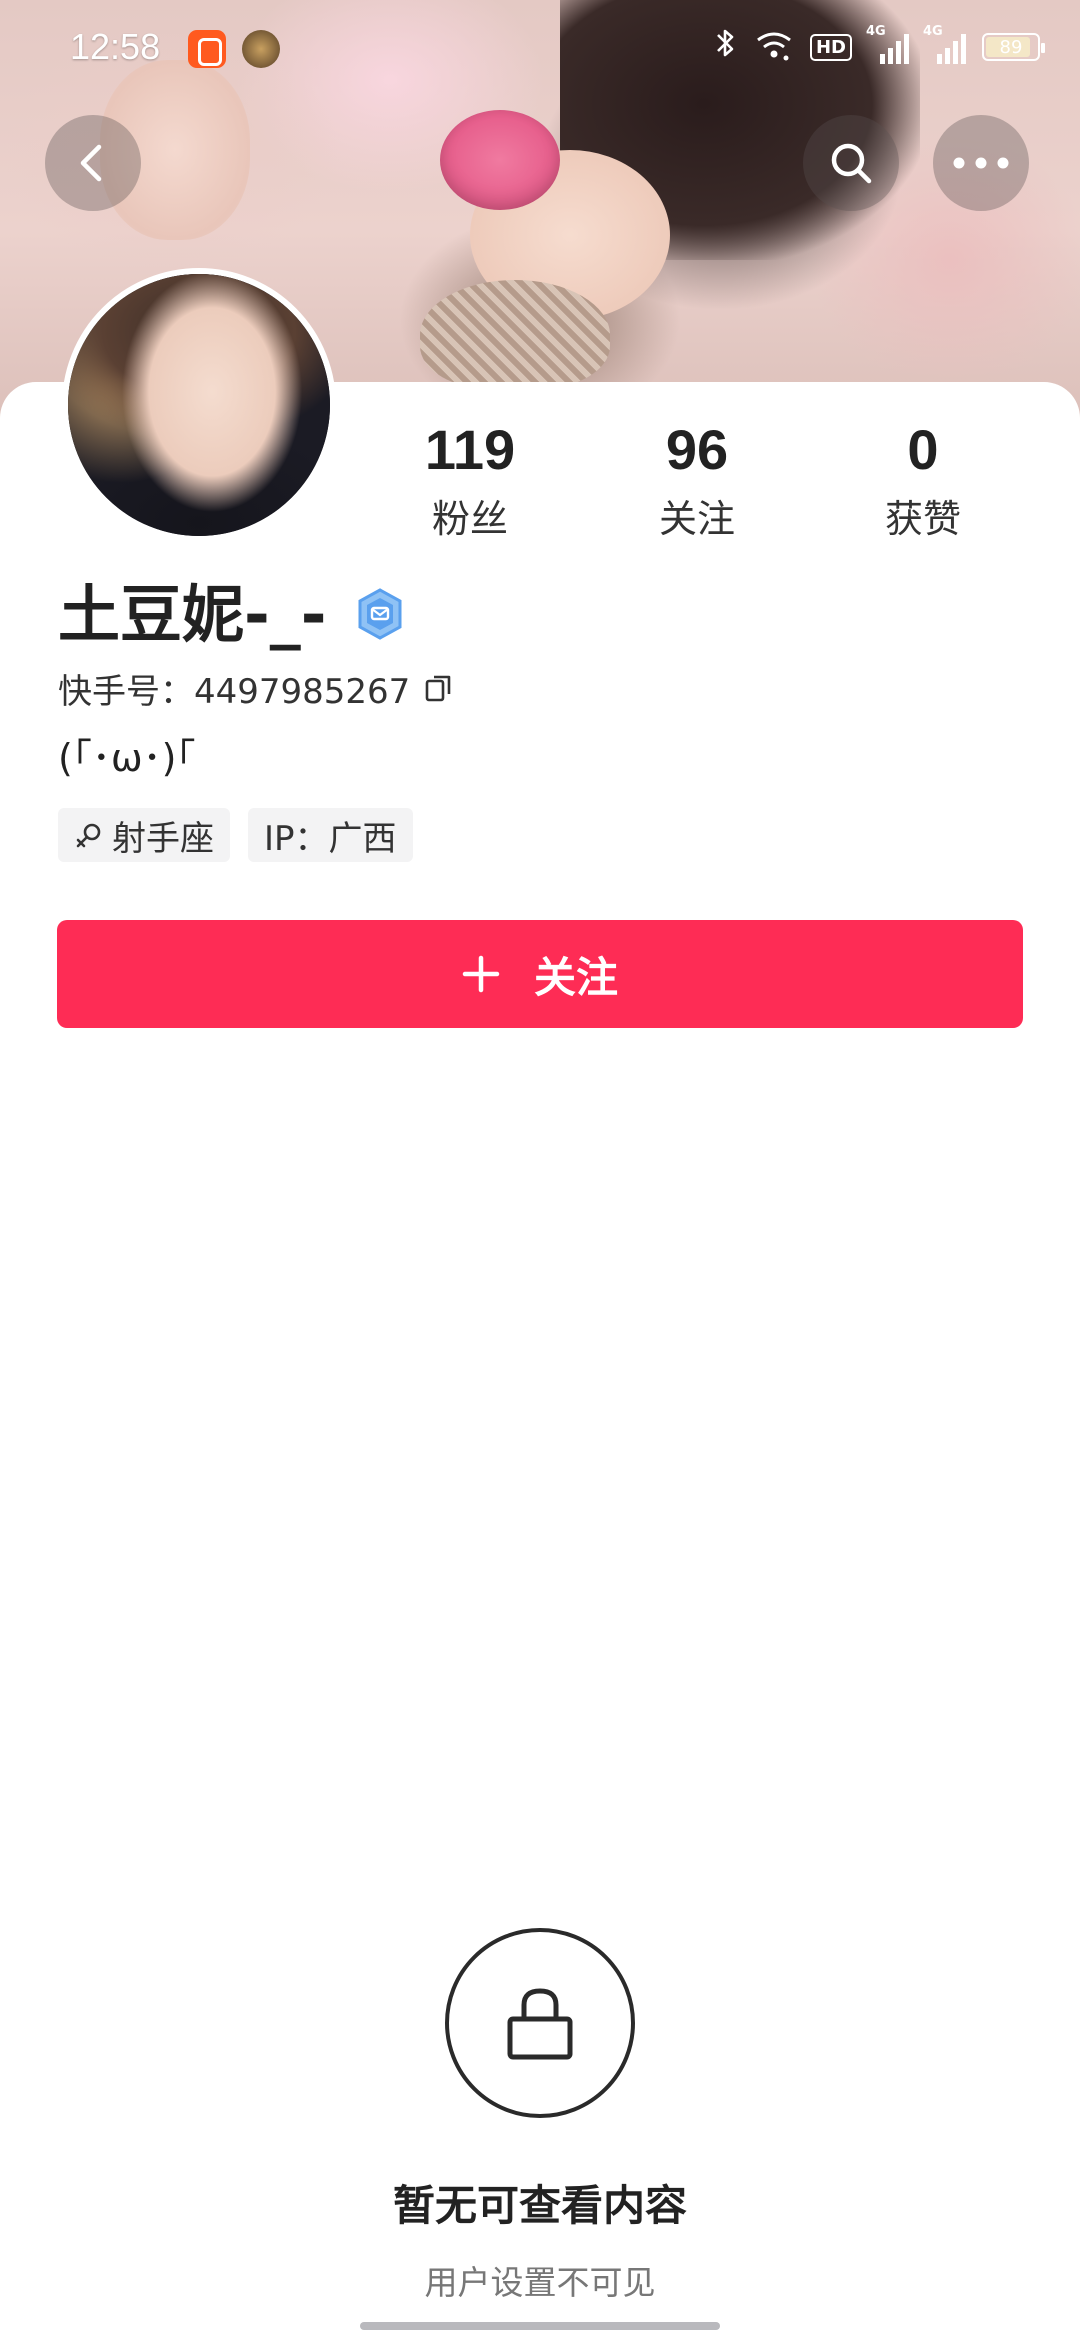 This screenshot has height=2340, width=1080. I want to click on likes-count: 0, so click(923, 449).